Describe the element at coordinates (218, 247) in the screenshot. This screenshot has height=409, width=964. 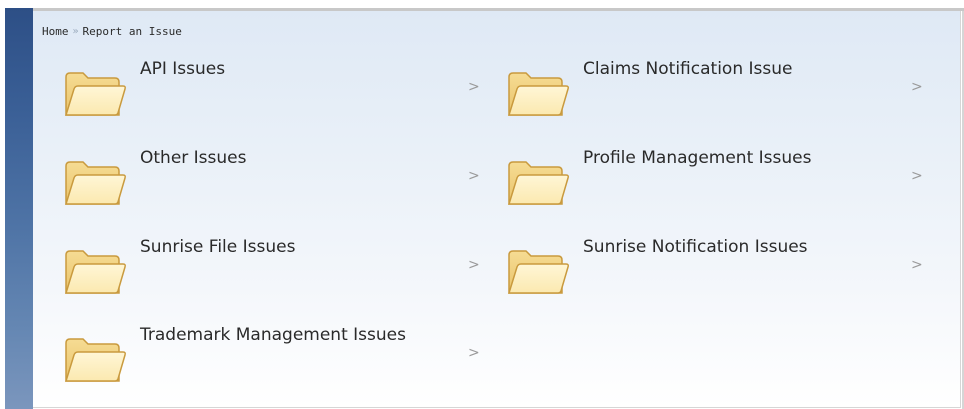
I see `category-label: Sunrise File Issues` at that location.